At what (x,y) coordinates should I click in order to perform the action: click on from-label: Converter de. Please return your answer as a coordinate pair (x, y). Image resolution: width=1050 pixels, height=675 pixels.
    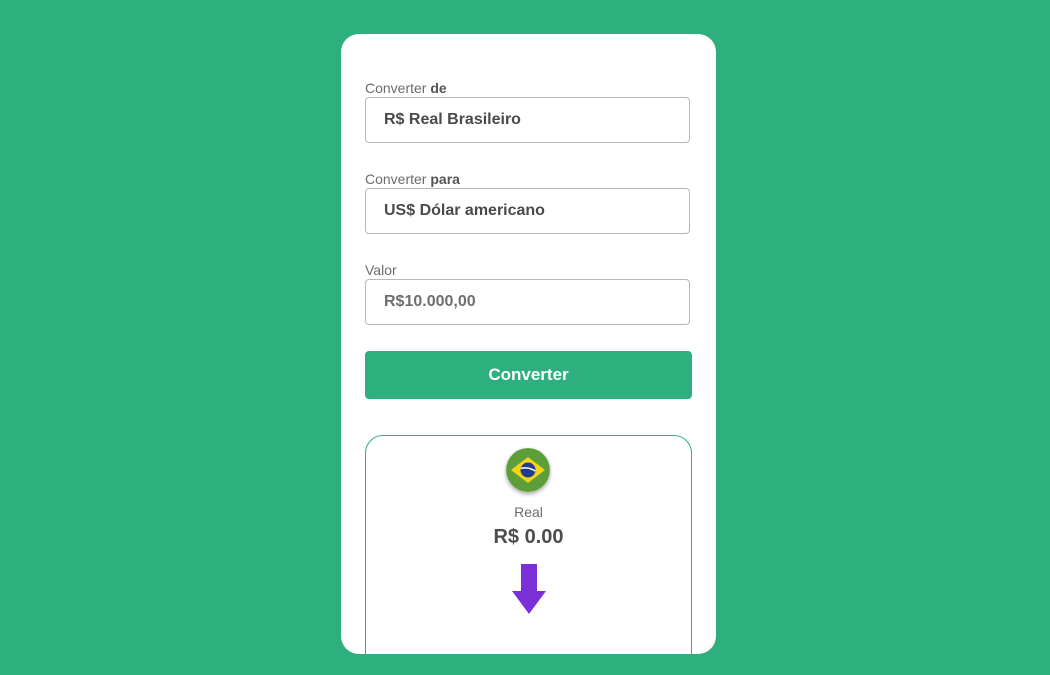
    Looking at the image, I should click on (406, 88).